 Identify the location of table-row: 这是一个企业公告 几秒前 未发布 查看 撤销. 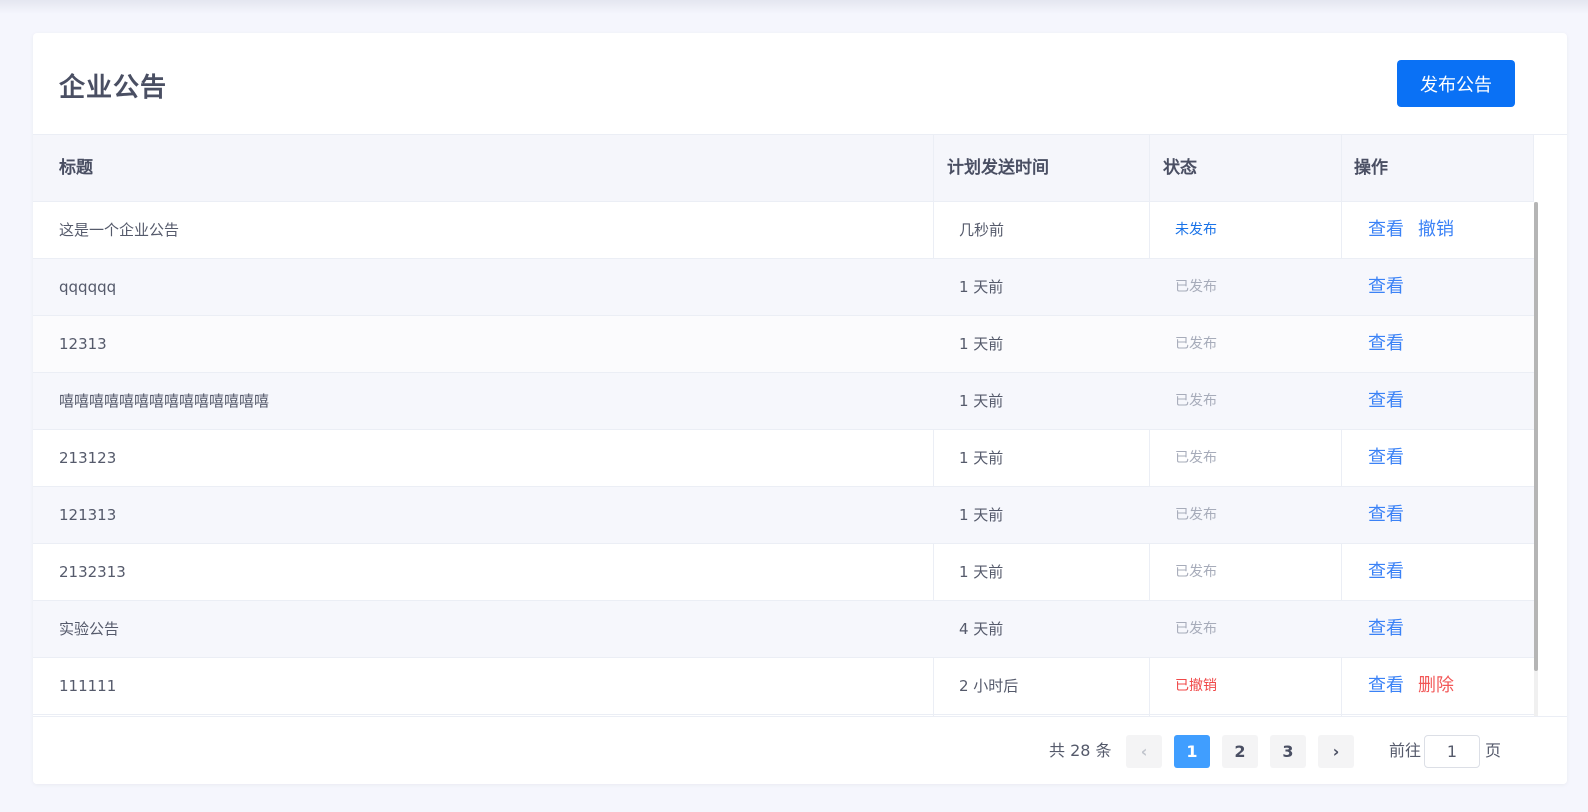
(783, 230).